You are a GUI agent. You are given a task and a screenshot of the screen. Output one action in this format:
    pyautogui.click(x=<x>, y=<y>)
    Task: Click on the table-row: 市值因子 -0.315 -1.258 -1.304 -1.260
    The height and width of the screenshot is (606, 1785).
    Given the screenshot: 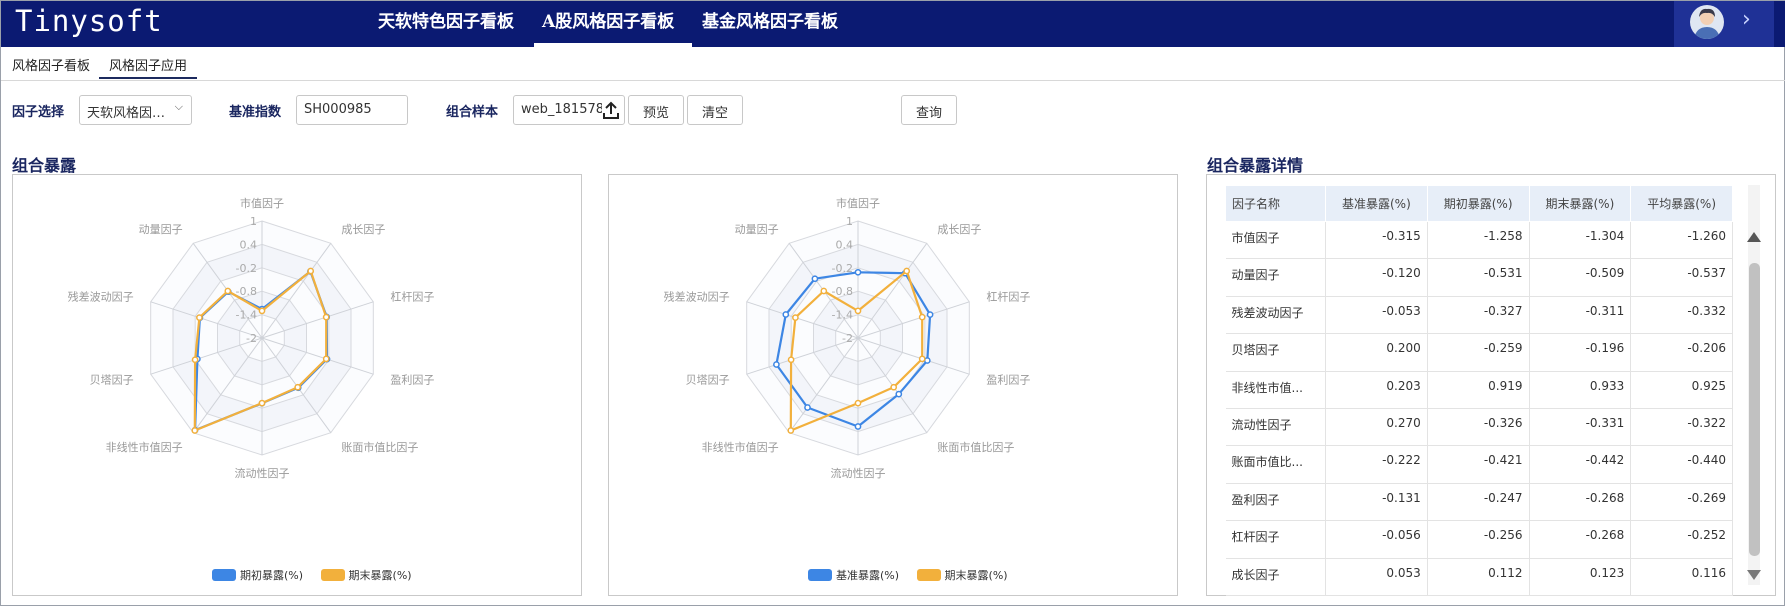 What is the action you would take?
    pyautogui.click(x=1479, y=240)
    